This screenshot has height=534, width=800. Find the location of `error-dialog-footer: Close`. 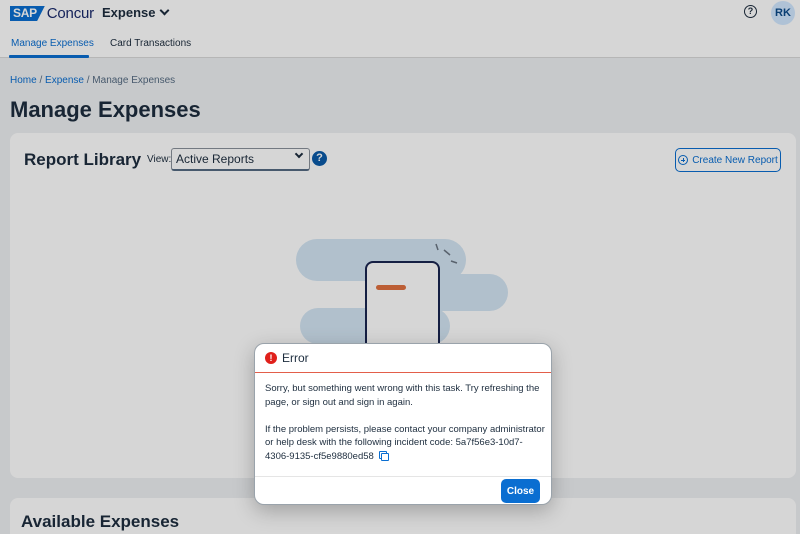

error-dialog-footer: Close is located at coordinates (403, 490).